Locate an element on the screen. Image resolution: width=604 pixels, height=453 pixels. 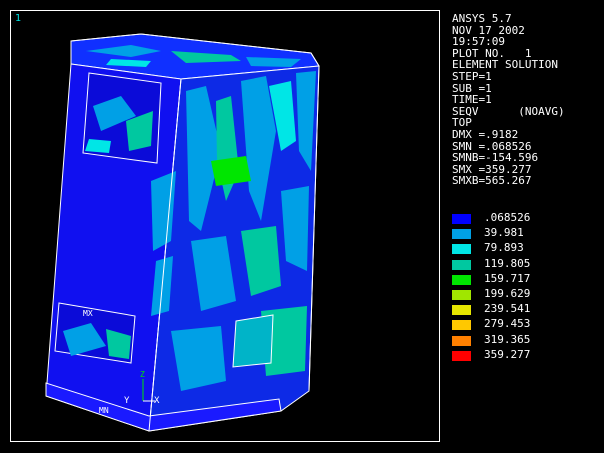
legend-value: 279.453 is located at coordinates (507, 324).